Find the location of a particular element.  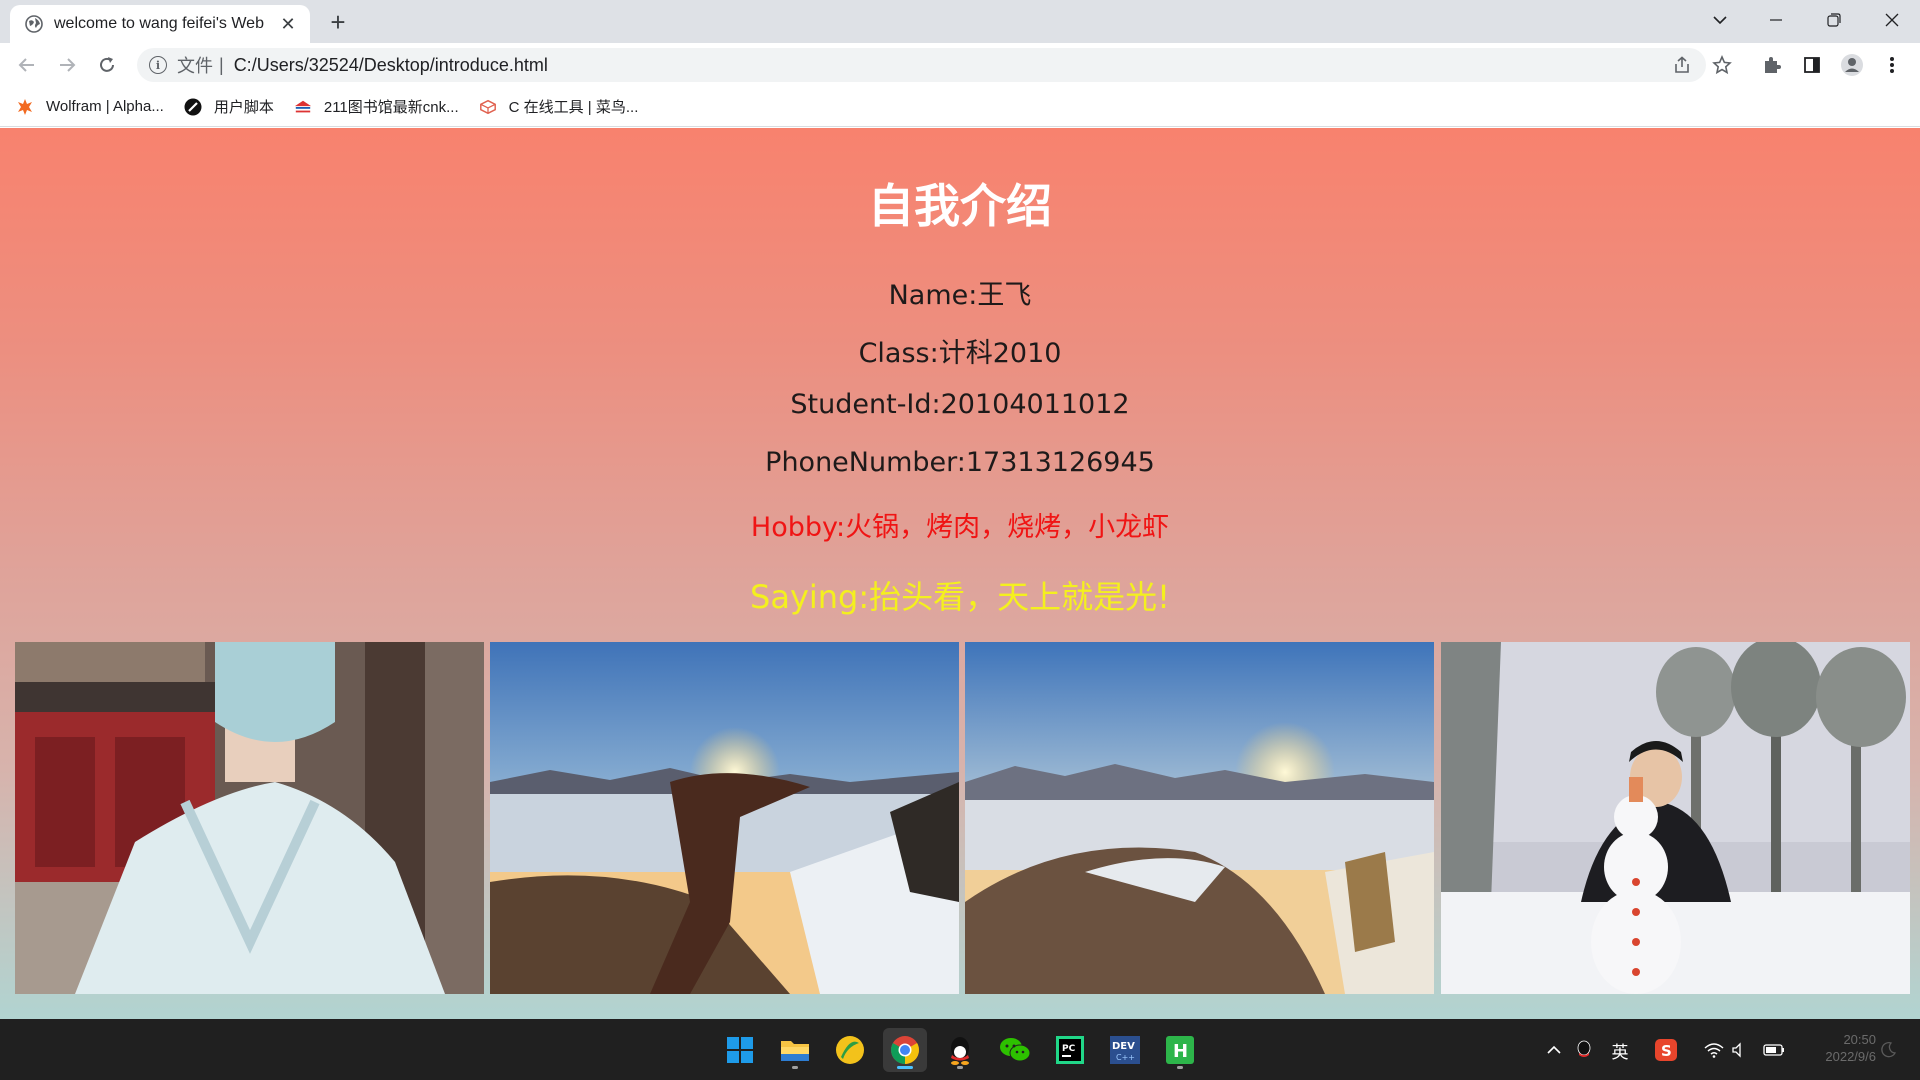

wifi-icon is located at coordinates (1714, 1050).